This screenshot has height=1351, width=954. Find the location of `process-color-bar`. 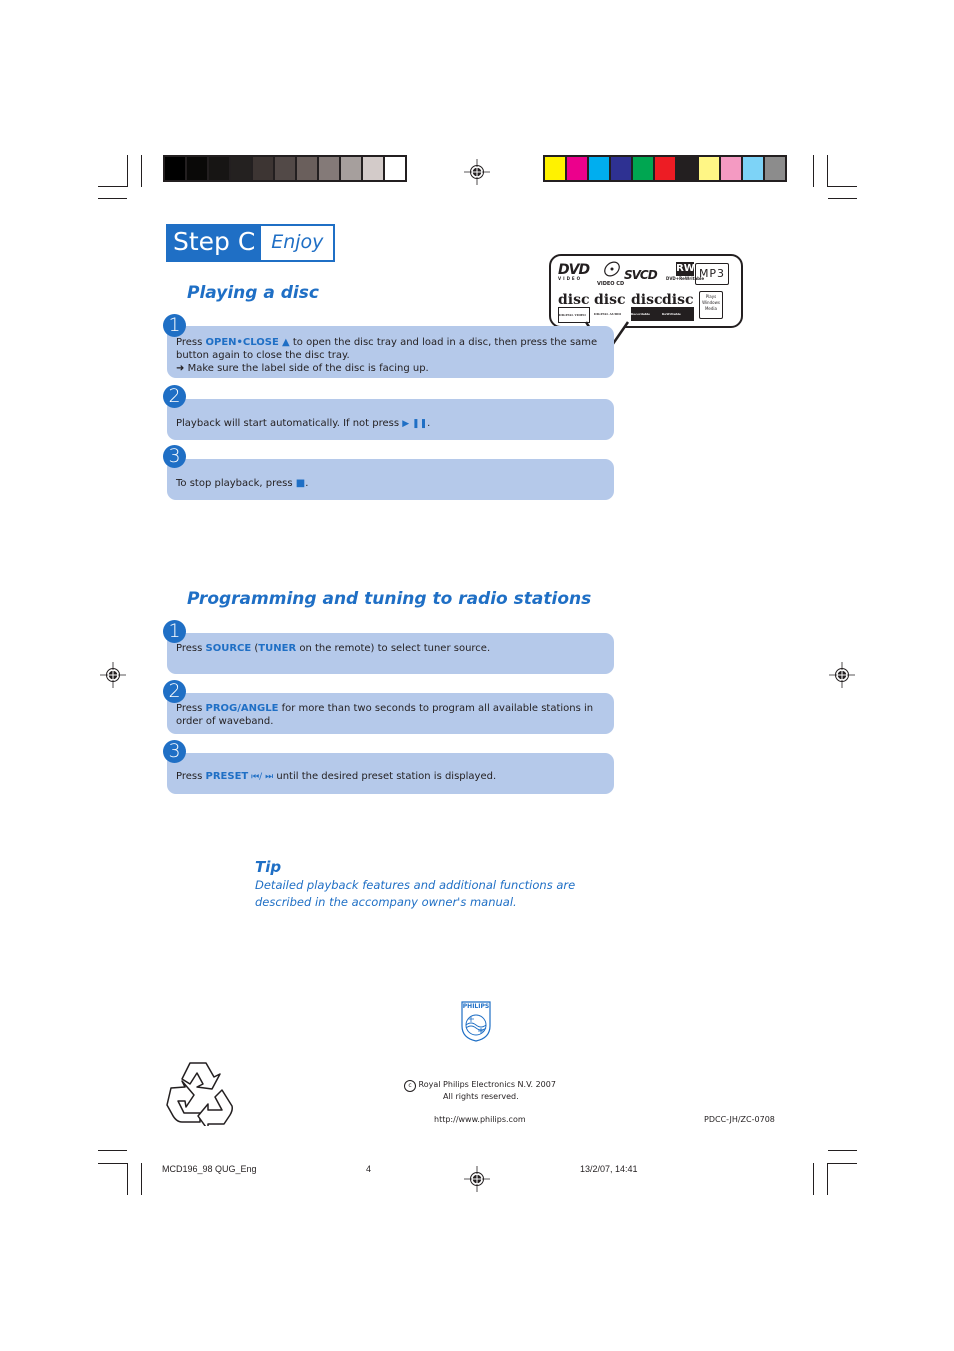

process-color-bar is located at coordinates (665, 168).